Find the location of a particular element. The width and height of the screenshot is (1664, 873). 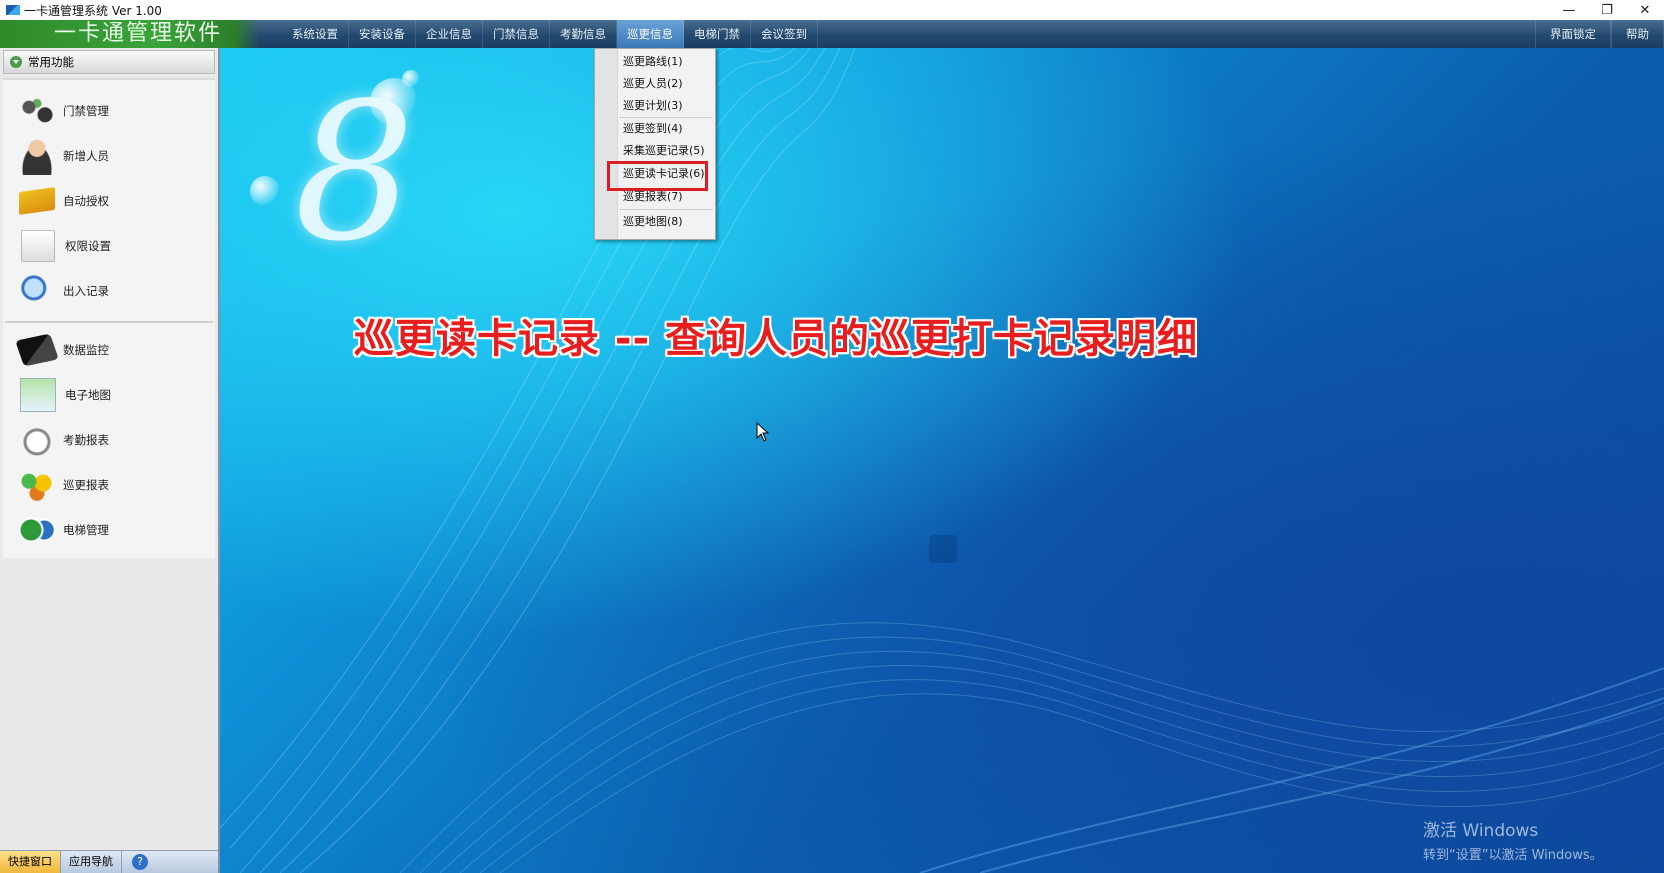

window-controls: — ❐ ✕ is located at coordinates (1607, 10).